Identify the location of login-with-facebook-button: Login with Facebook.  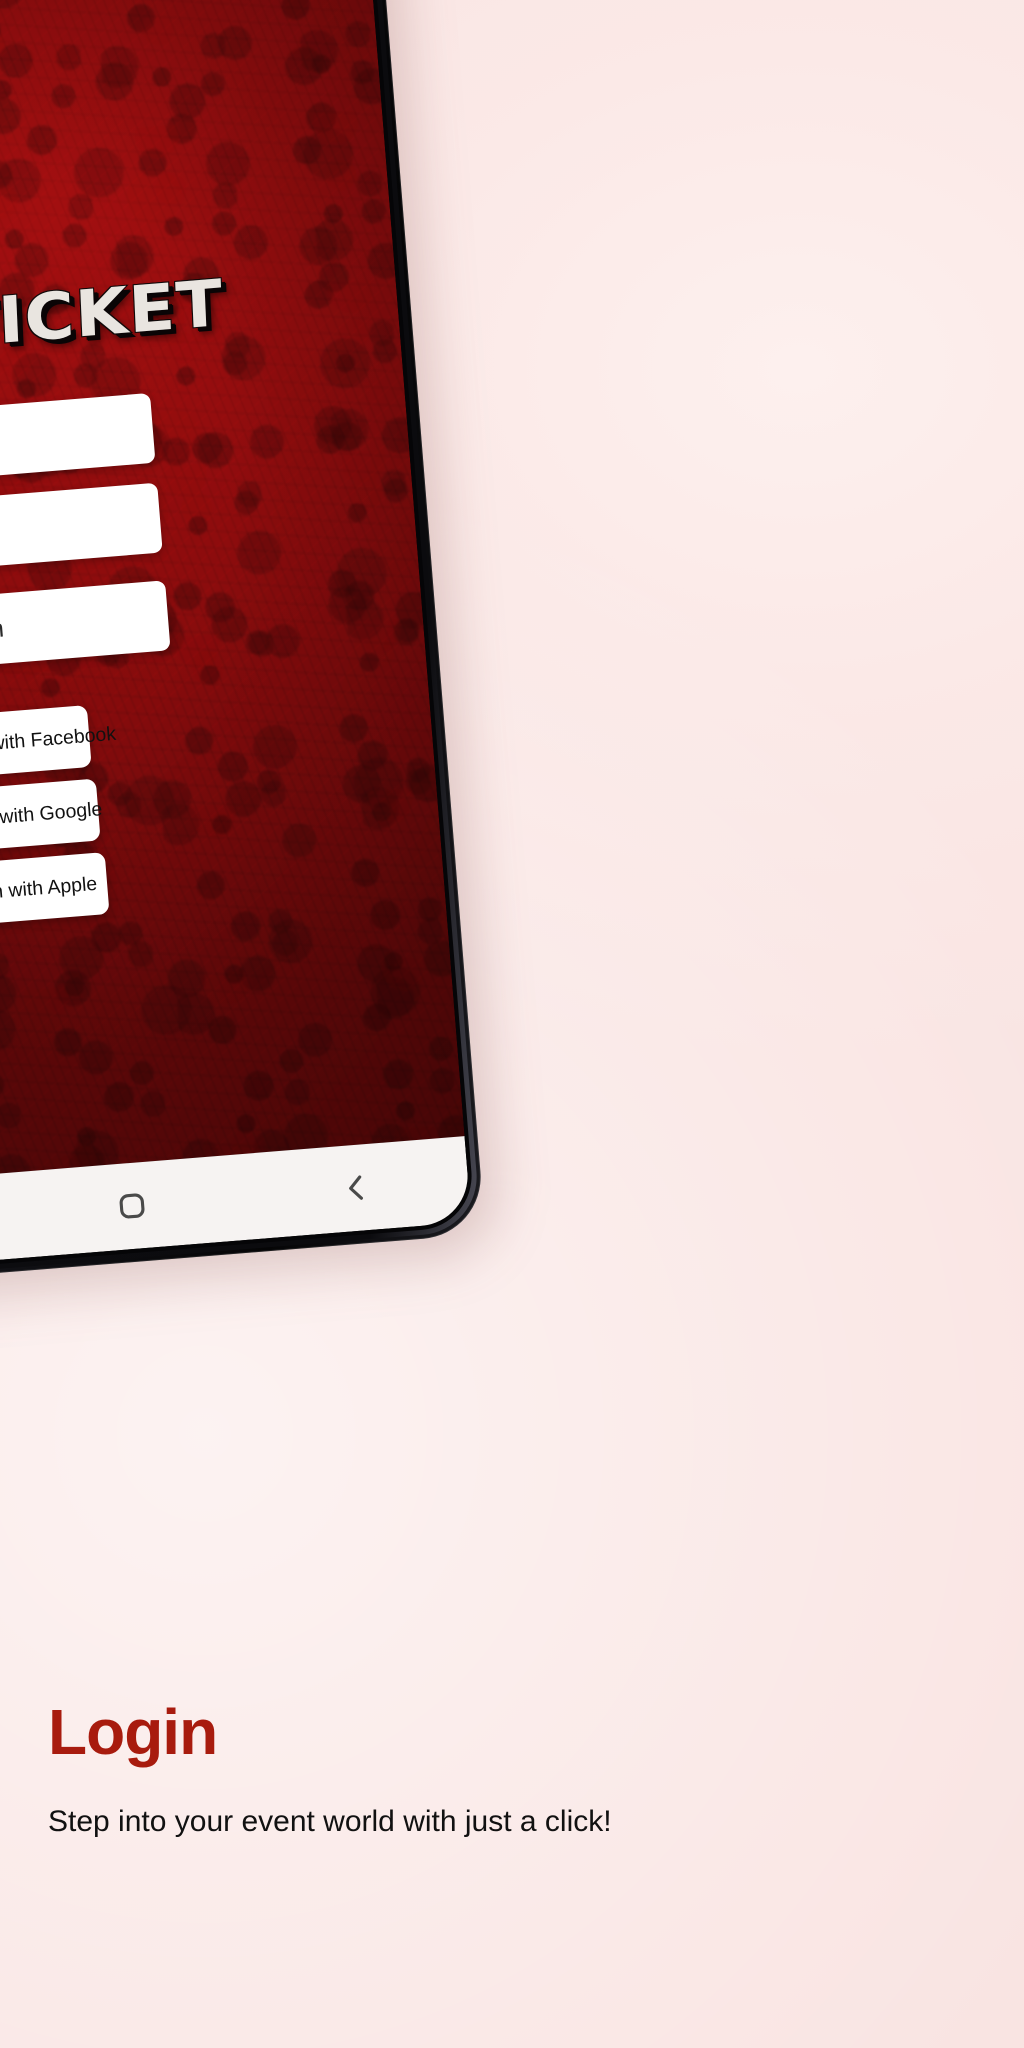
(58, 745).